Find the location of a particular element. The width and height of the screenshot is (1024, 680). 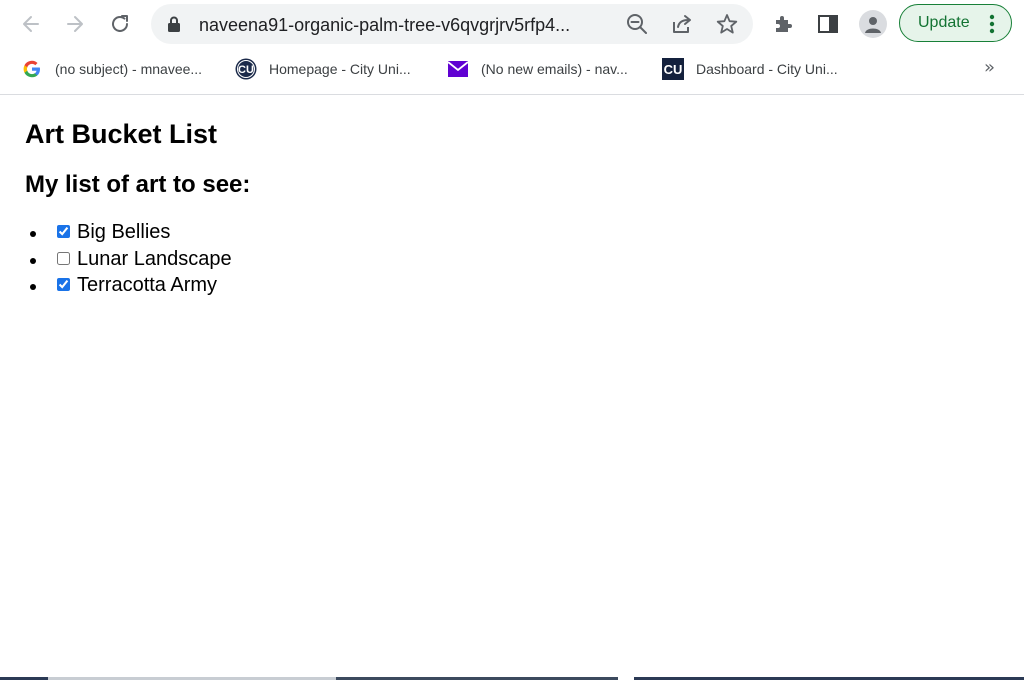

back-button is located at coordinates (31, 24).